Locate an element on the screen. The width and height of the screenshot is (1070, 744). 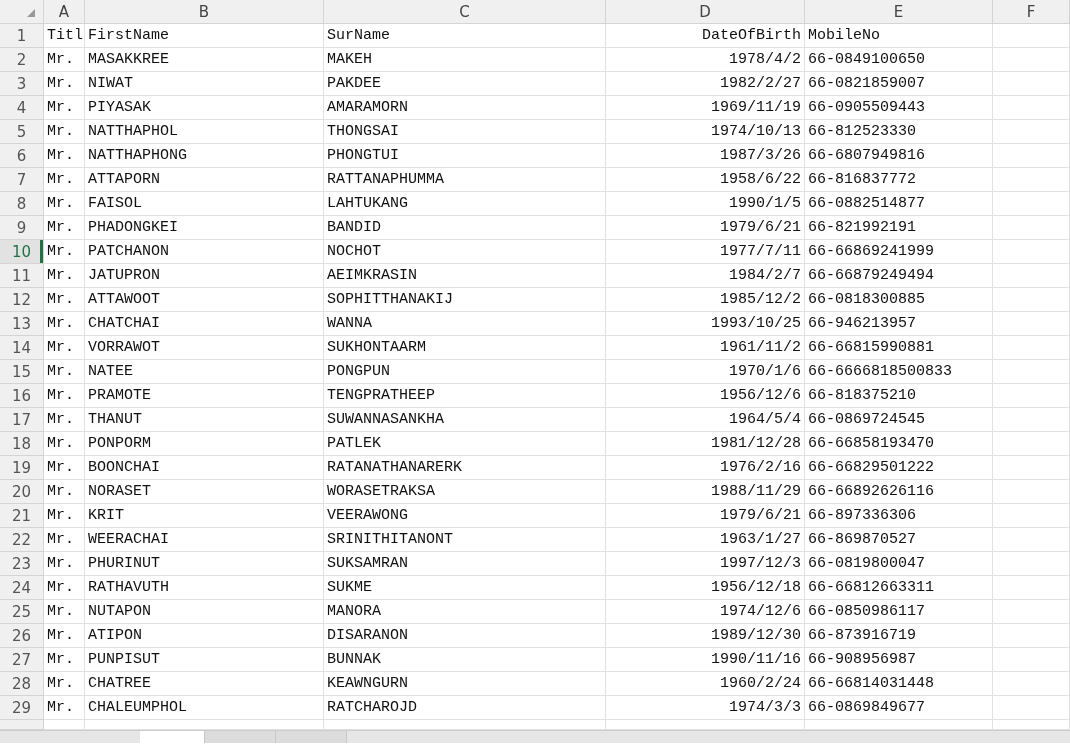
column-header: D is located at coordinates (705, 12).